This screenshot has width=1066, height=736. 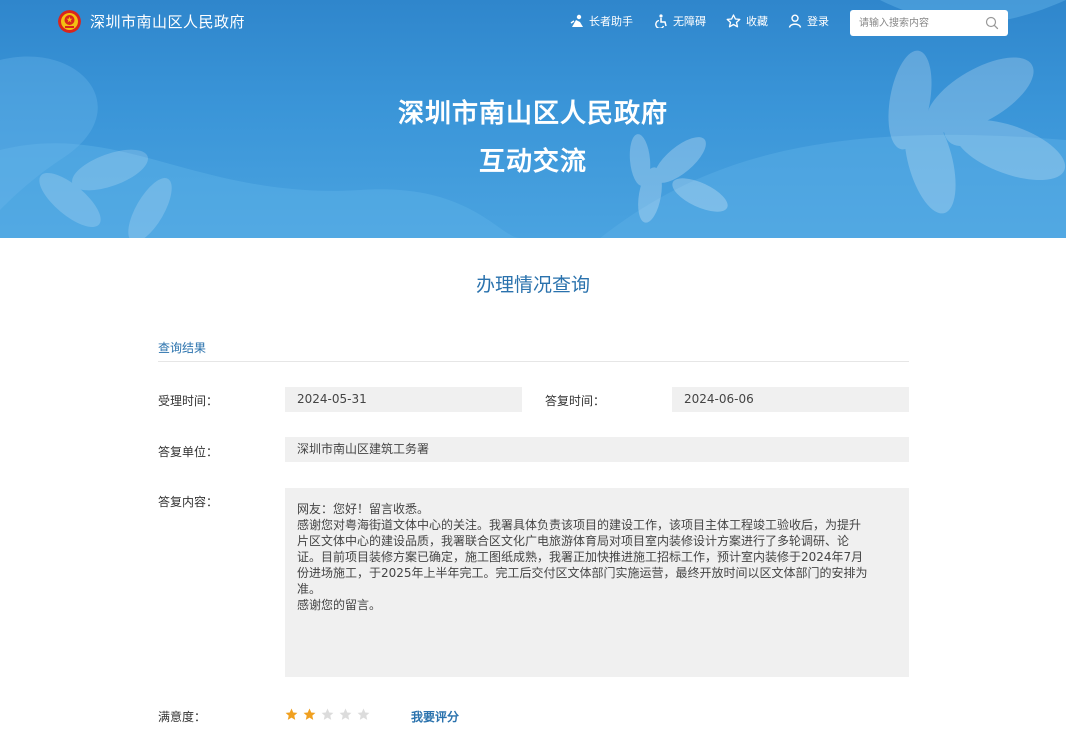 I want to click on banner-subtitle: 互动交流, so click(x=532, y=162).